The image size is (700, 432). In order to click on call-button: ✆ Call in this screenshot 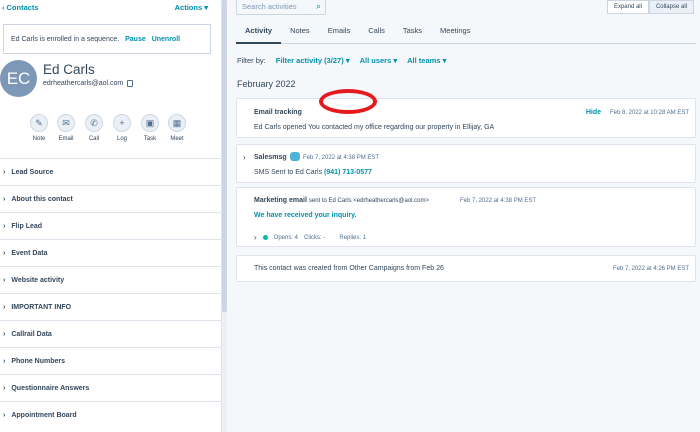, I will do `click(94, 128)`.